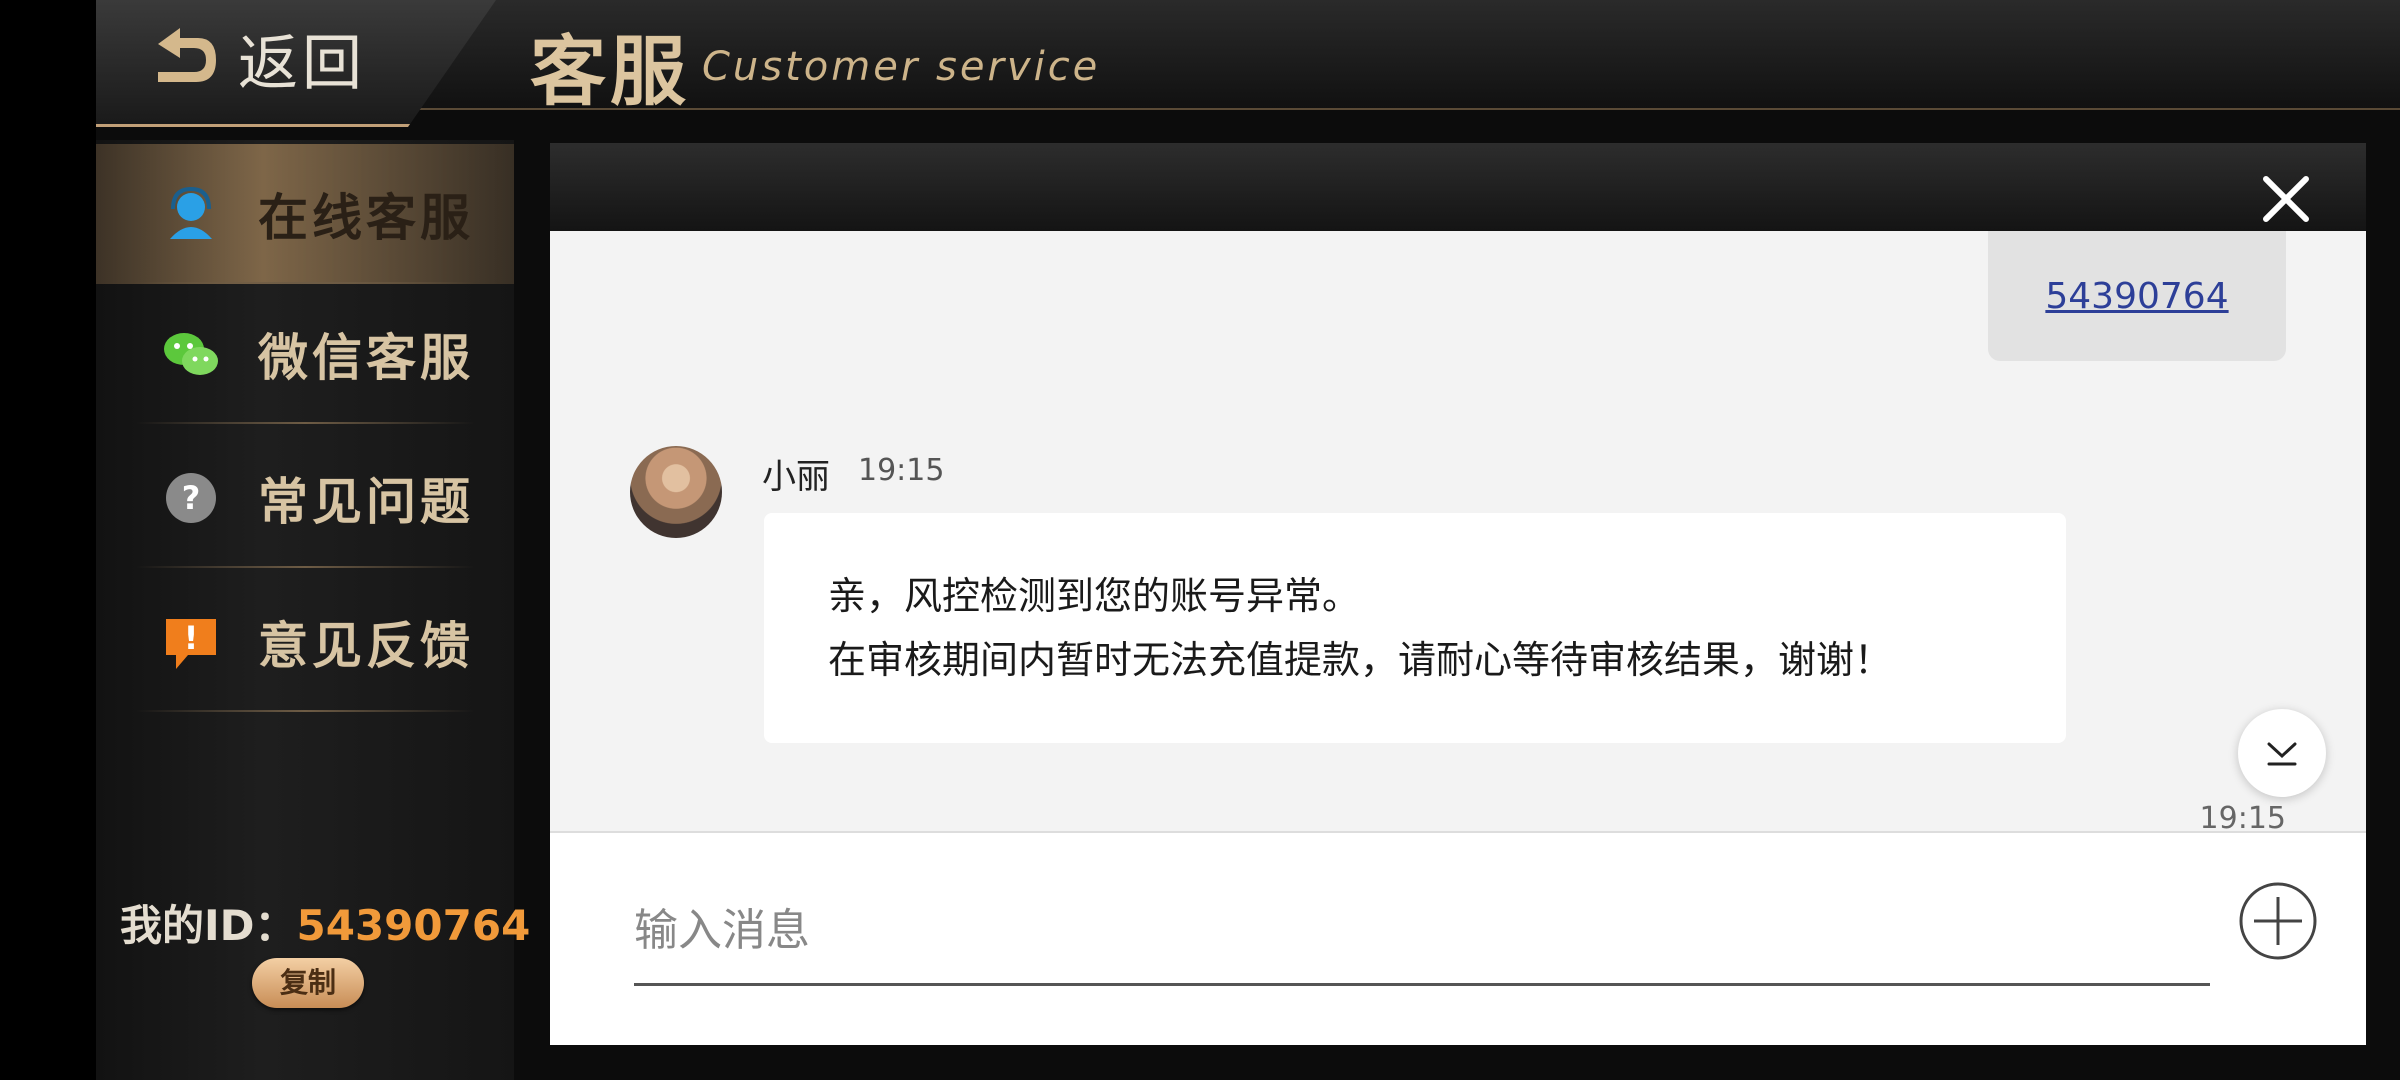 The image size is (2400, 1080). I want to click on message-timestamp: 19:15, so click(901, 470).